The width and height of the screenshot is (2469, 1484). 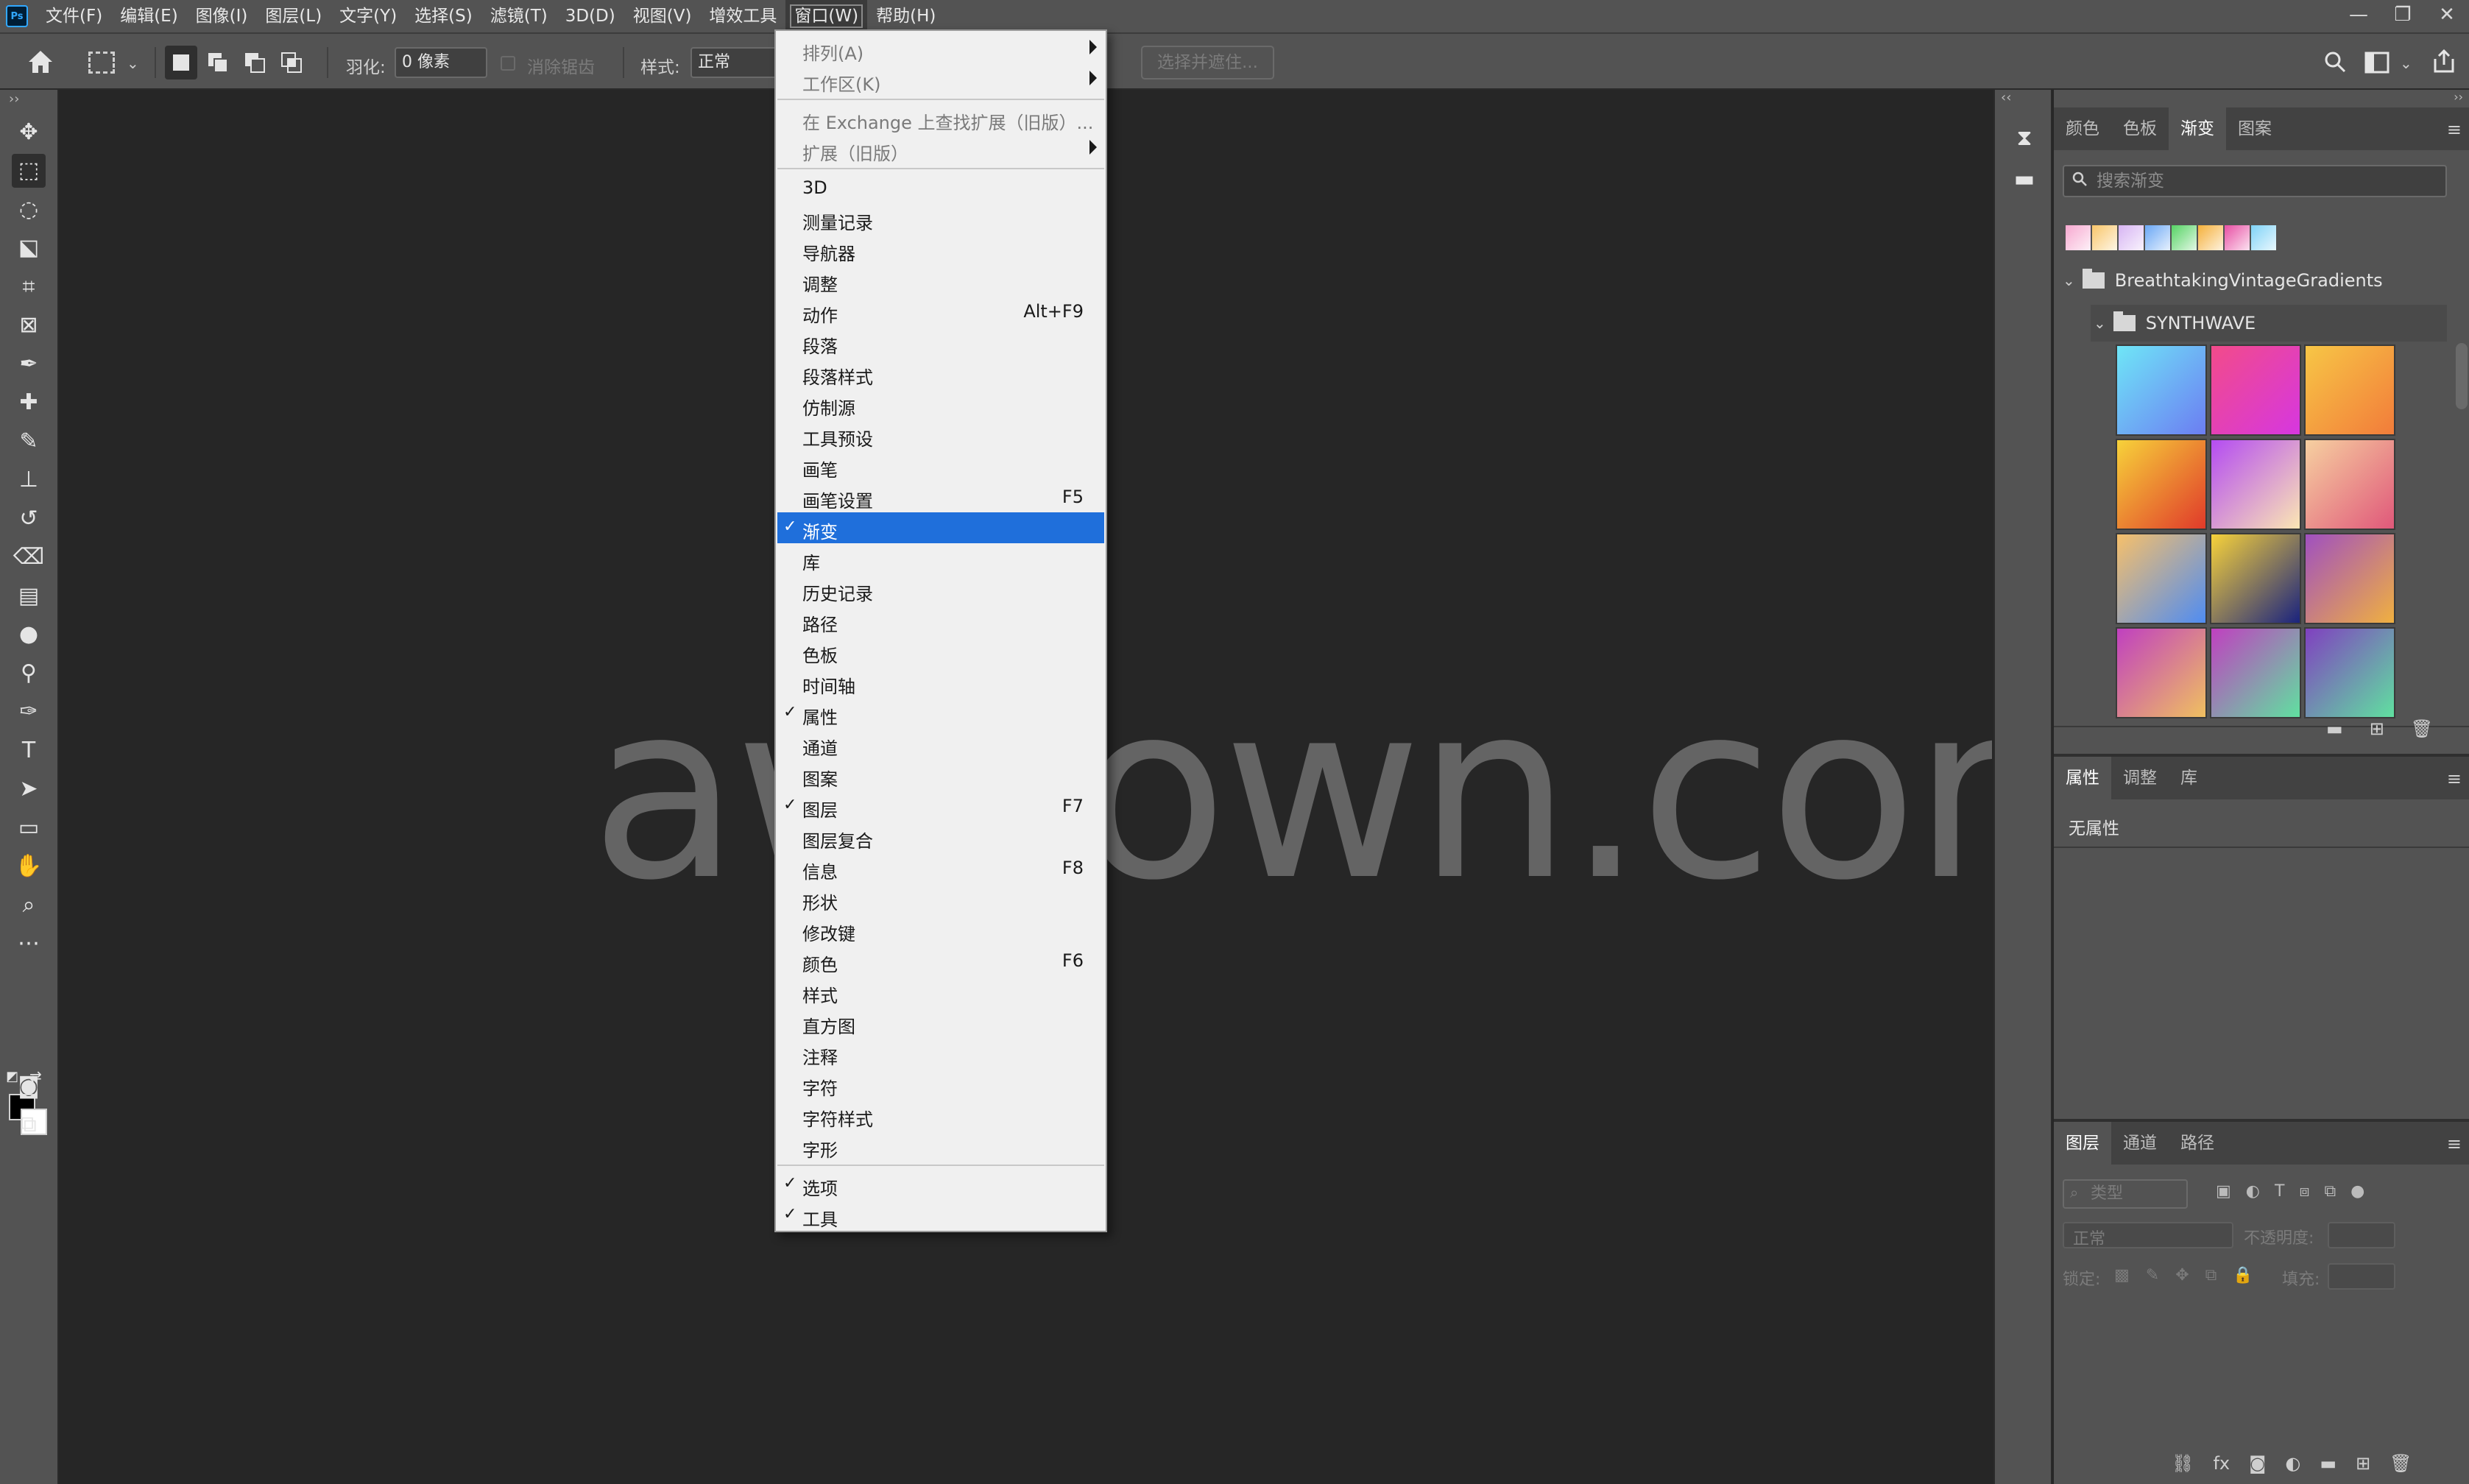 I want to click on collapse-icon: ››, so click(x=14, y=99).